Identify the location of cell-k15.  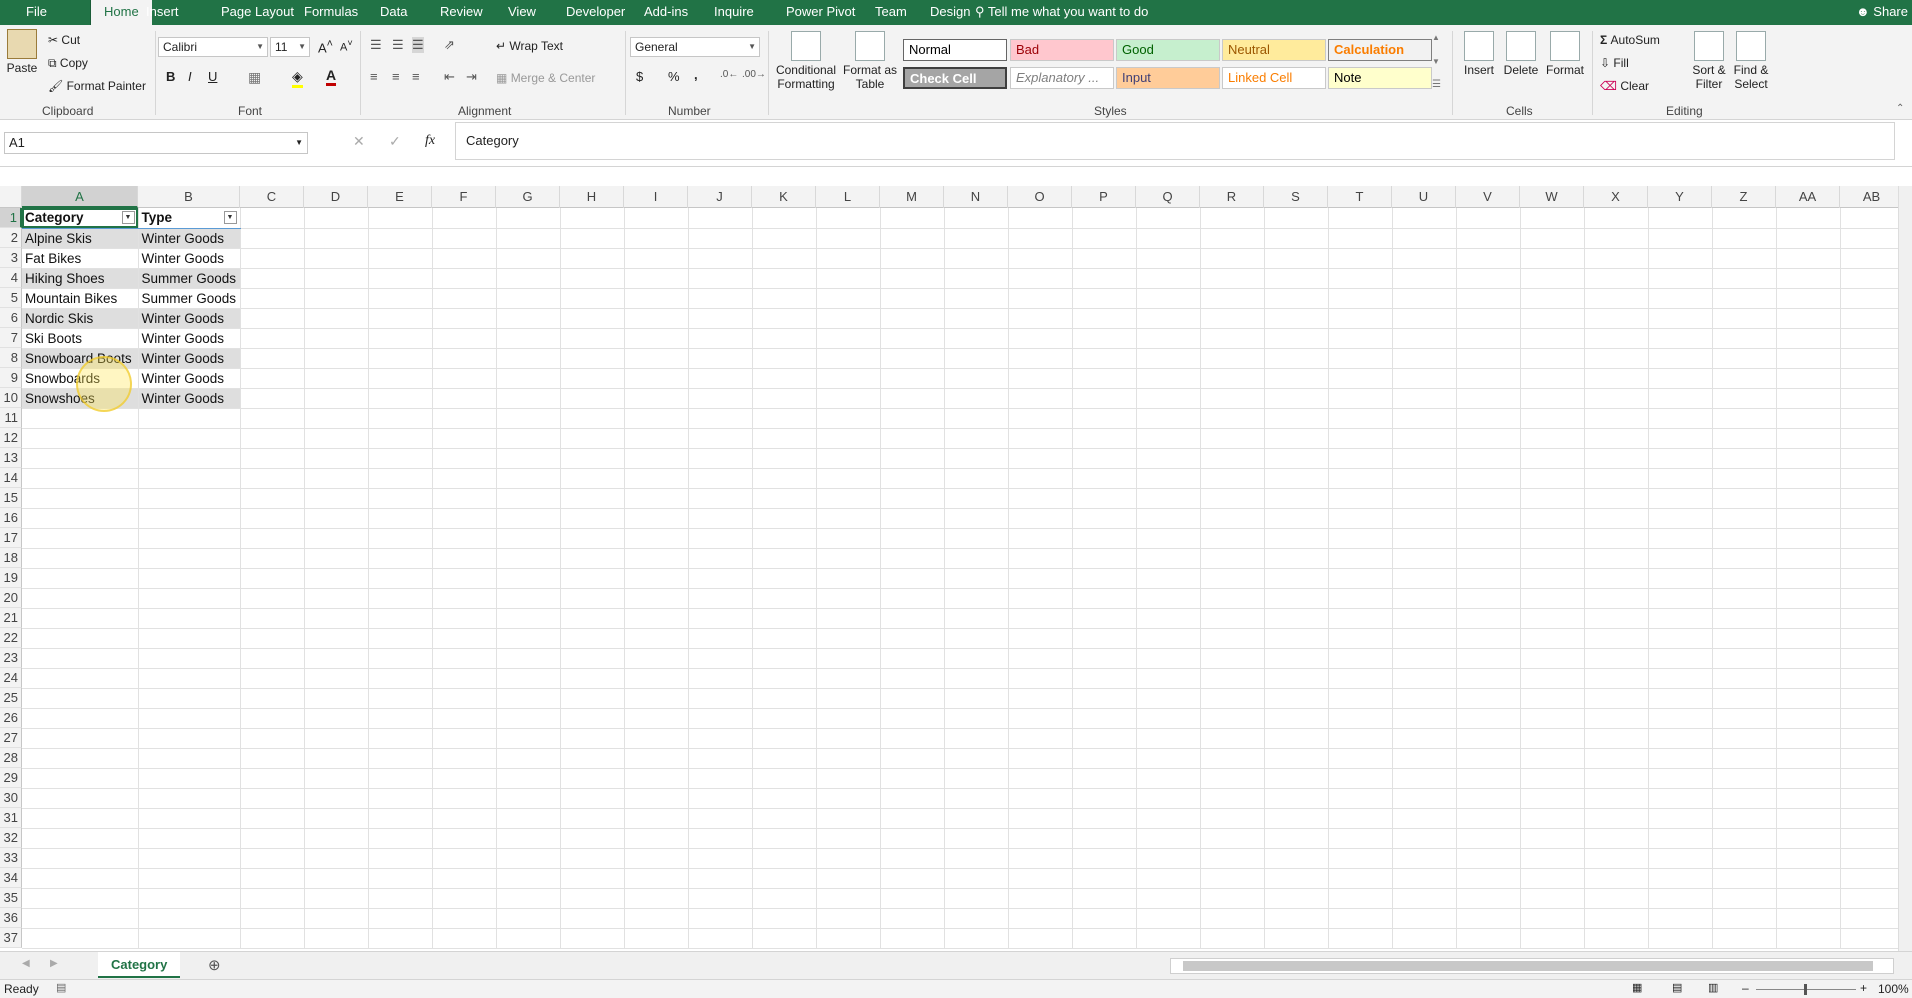
(784, 498).